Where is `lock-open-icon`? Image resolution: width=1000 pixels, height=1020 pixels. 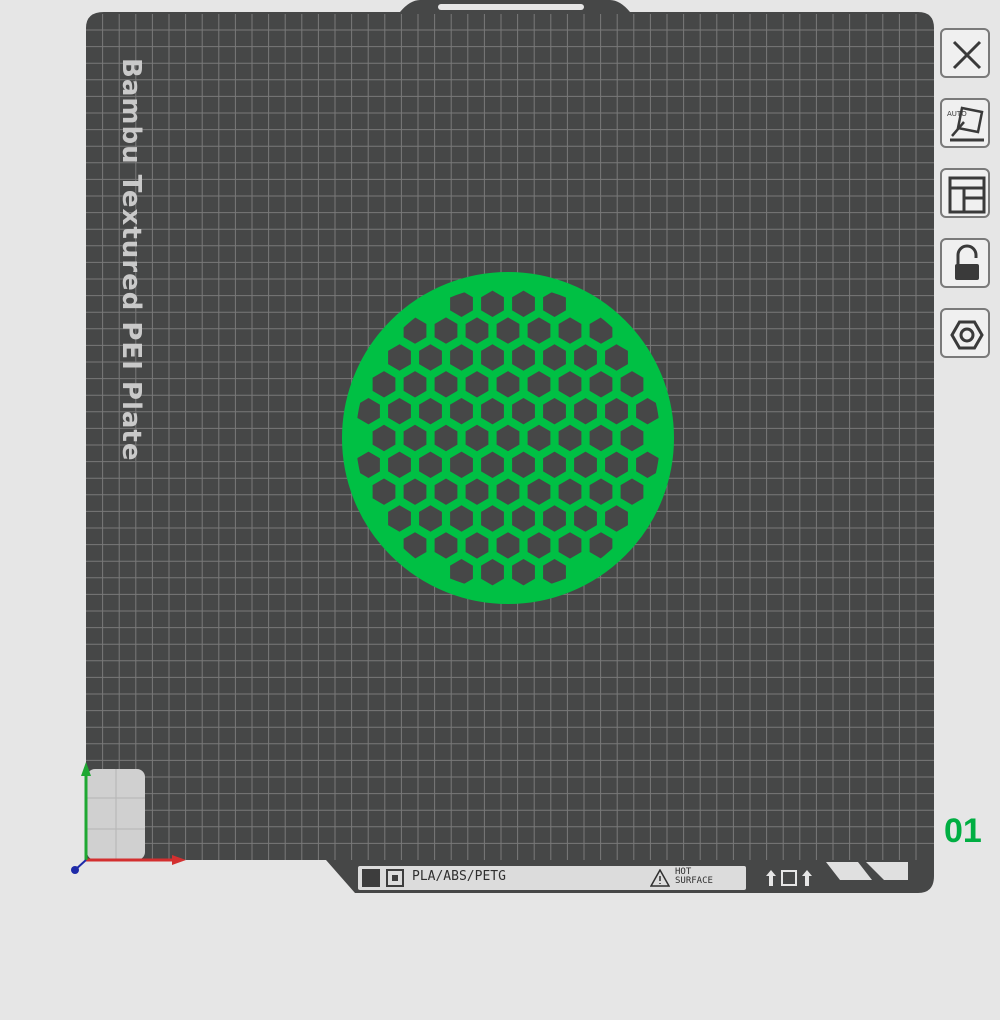
lock-open-icon is located at coordinates (967, 262).